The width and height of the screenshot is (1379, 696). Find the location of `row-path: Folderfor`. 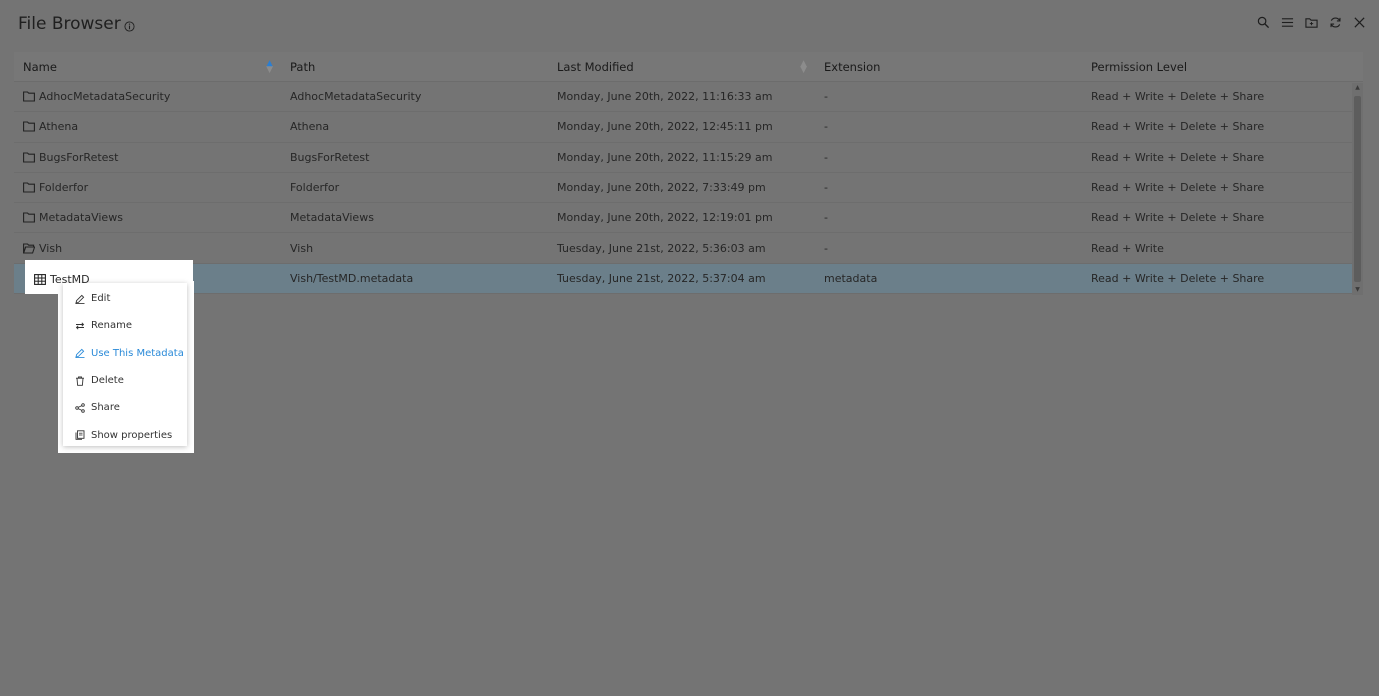

row-path: Folderfor is located at coordinates (315, 188).